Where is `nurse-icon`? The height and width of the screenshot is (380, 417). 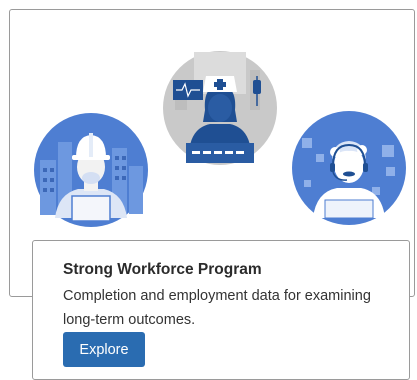 nurse-icon is located at coordinates (220, 108).